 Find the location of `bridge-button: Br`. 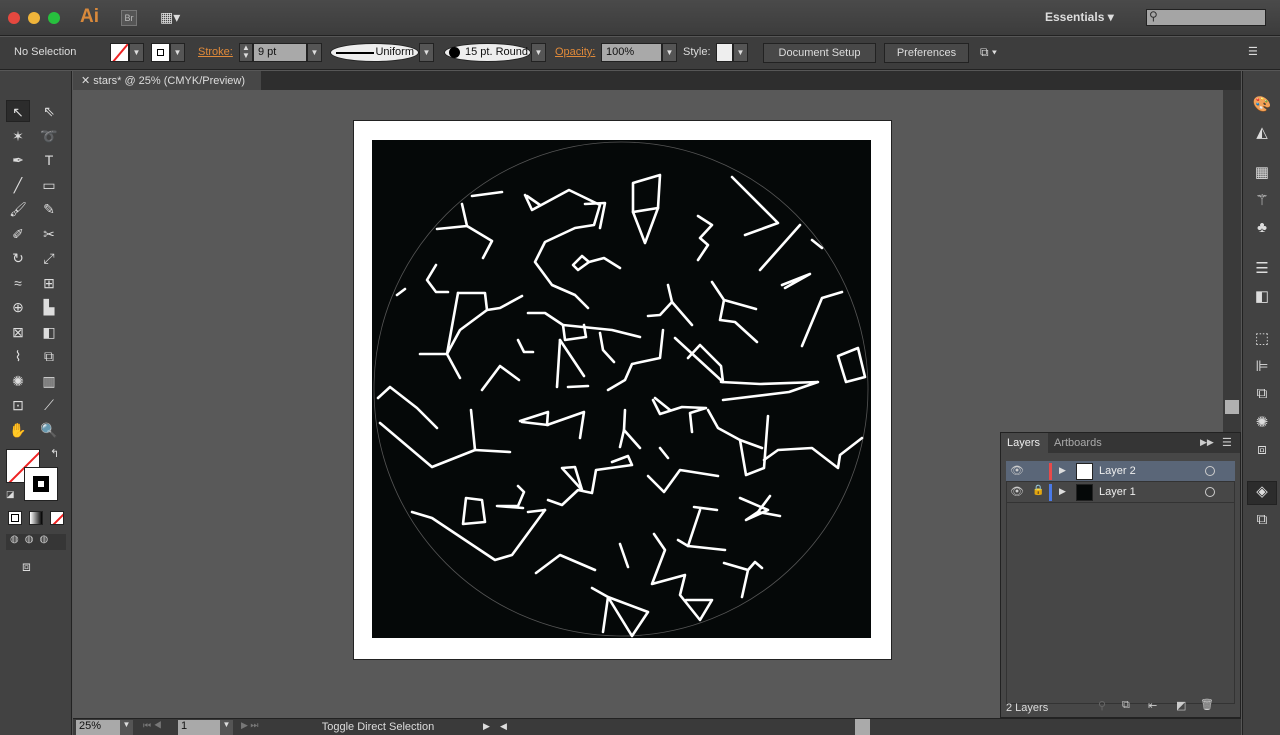

bridge-button: Br is located at coordinates (129, 18).